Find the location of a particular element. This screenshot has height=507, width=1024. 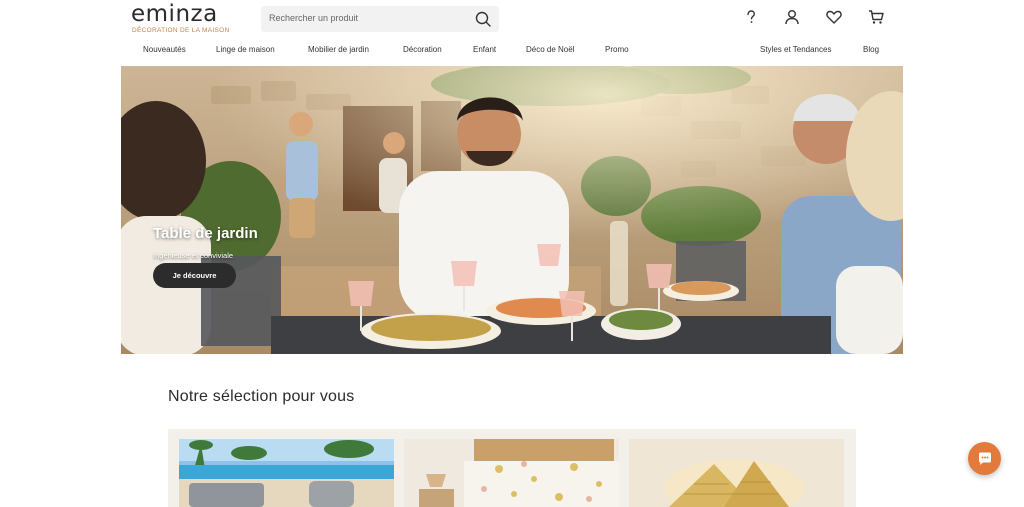

hero-cta-button: Je découvre is located at coordinates (194, 275).